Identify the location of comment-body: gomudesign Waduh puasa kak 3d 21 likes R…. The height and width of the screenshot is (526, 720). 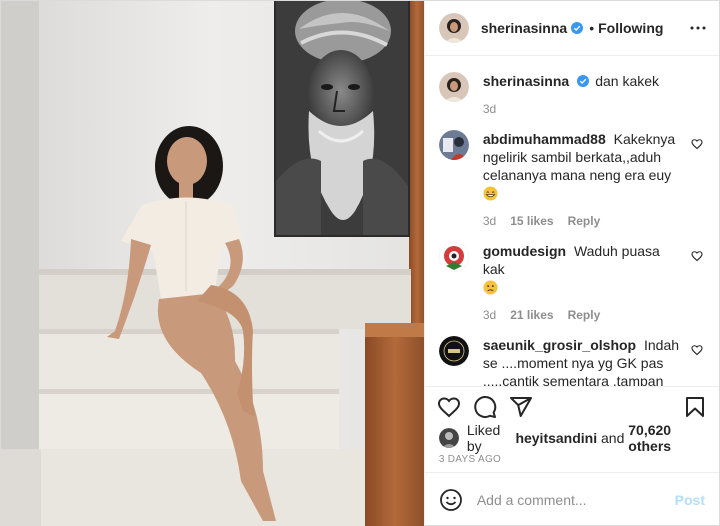
(594, 282).